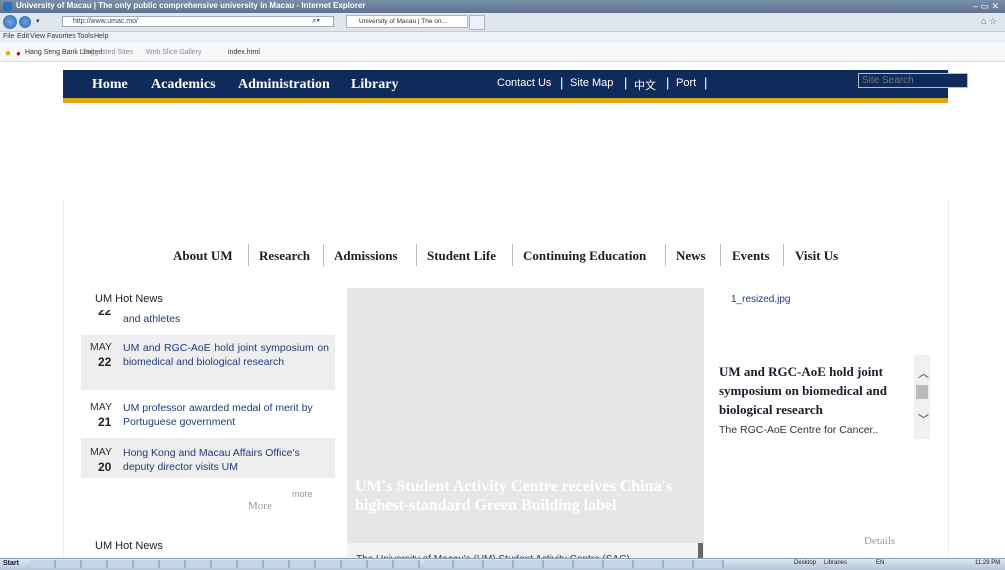 The width and height of the screenshot is (1005, 570). I want to click on menu-edit: Edit, so click(23, 36).